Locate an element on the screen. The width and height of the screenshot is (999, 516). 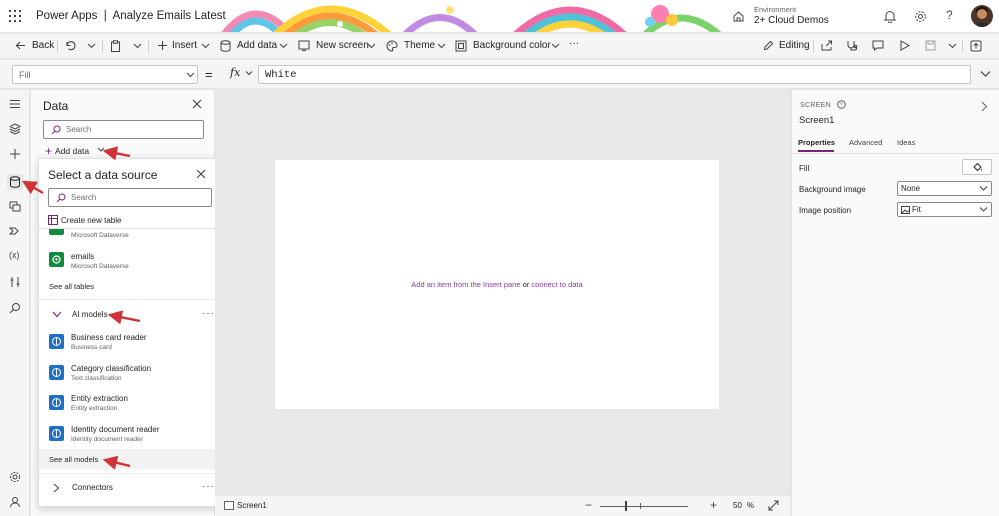
tab-ideas: Ideas is located at coordinates (906, 142).